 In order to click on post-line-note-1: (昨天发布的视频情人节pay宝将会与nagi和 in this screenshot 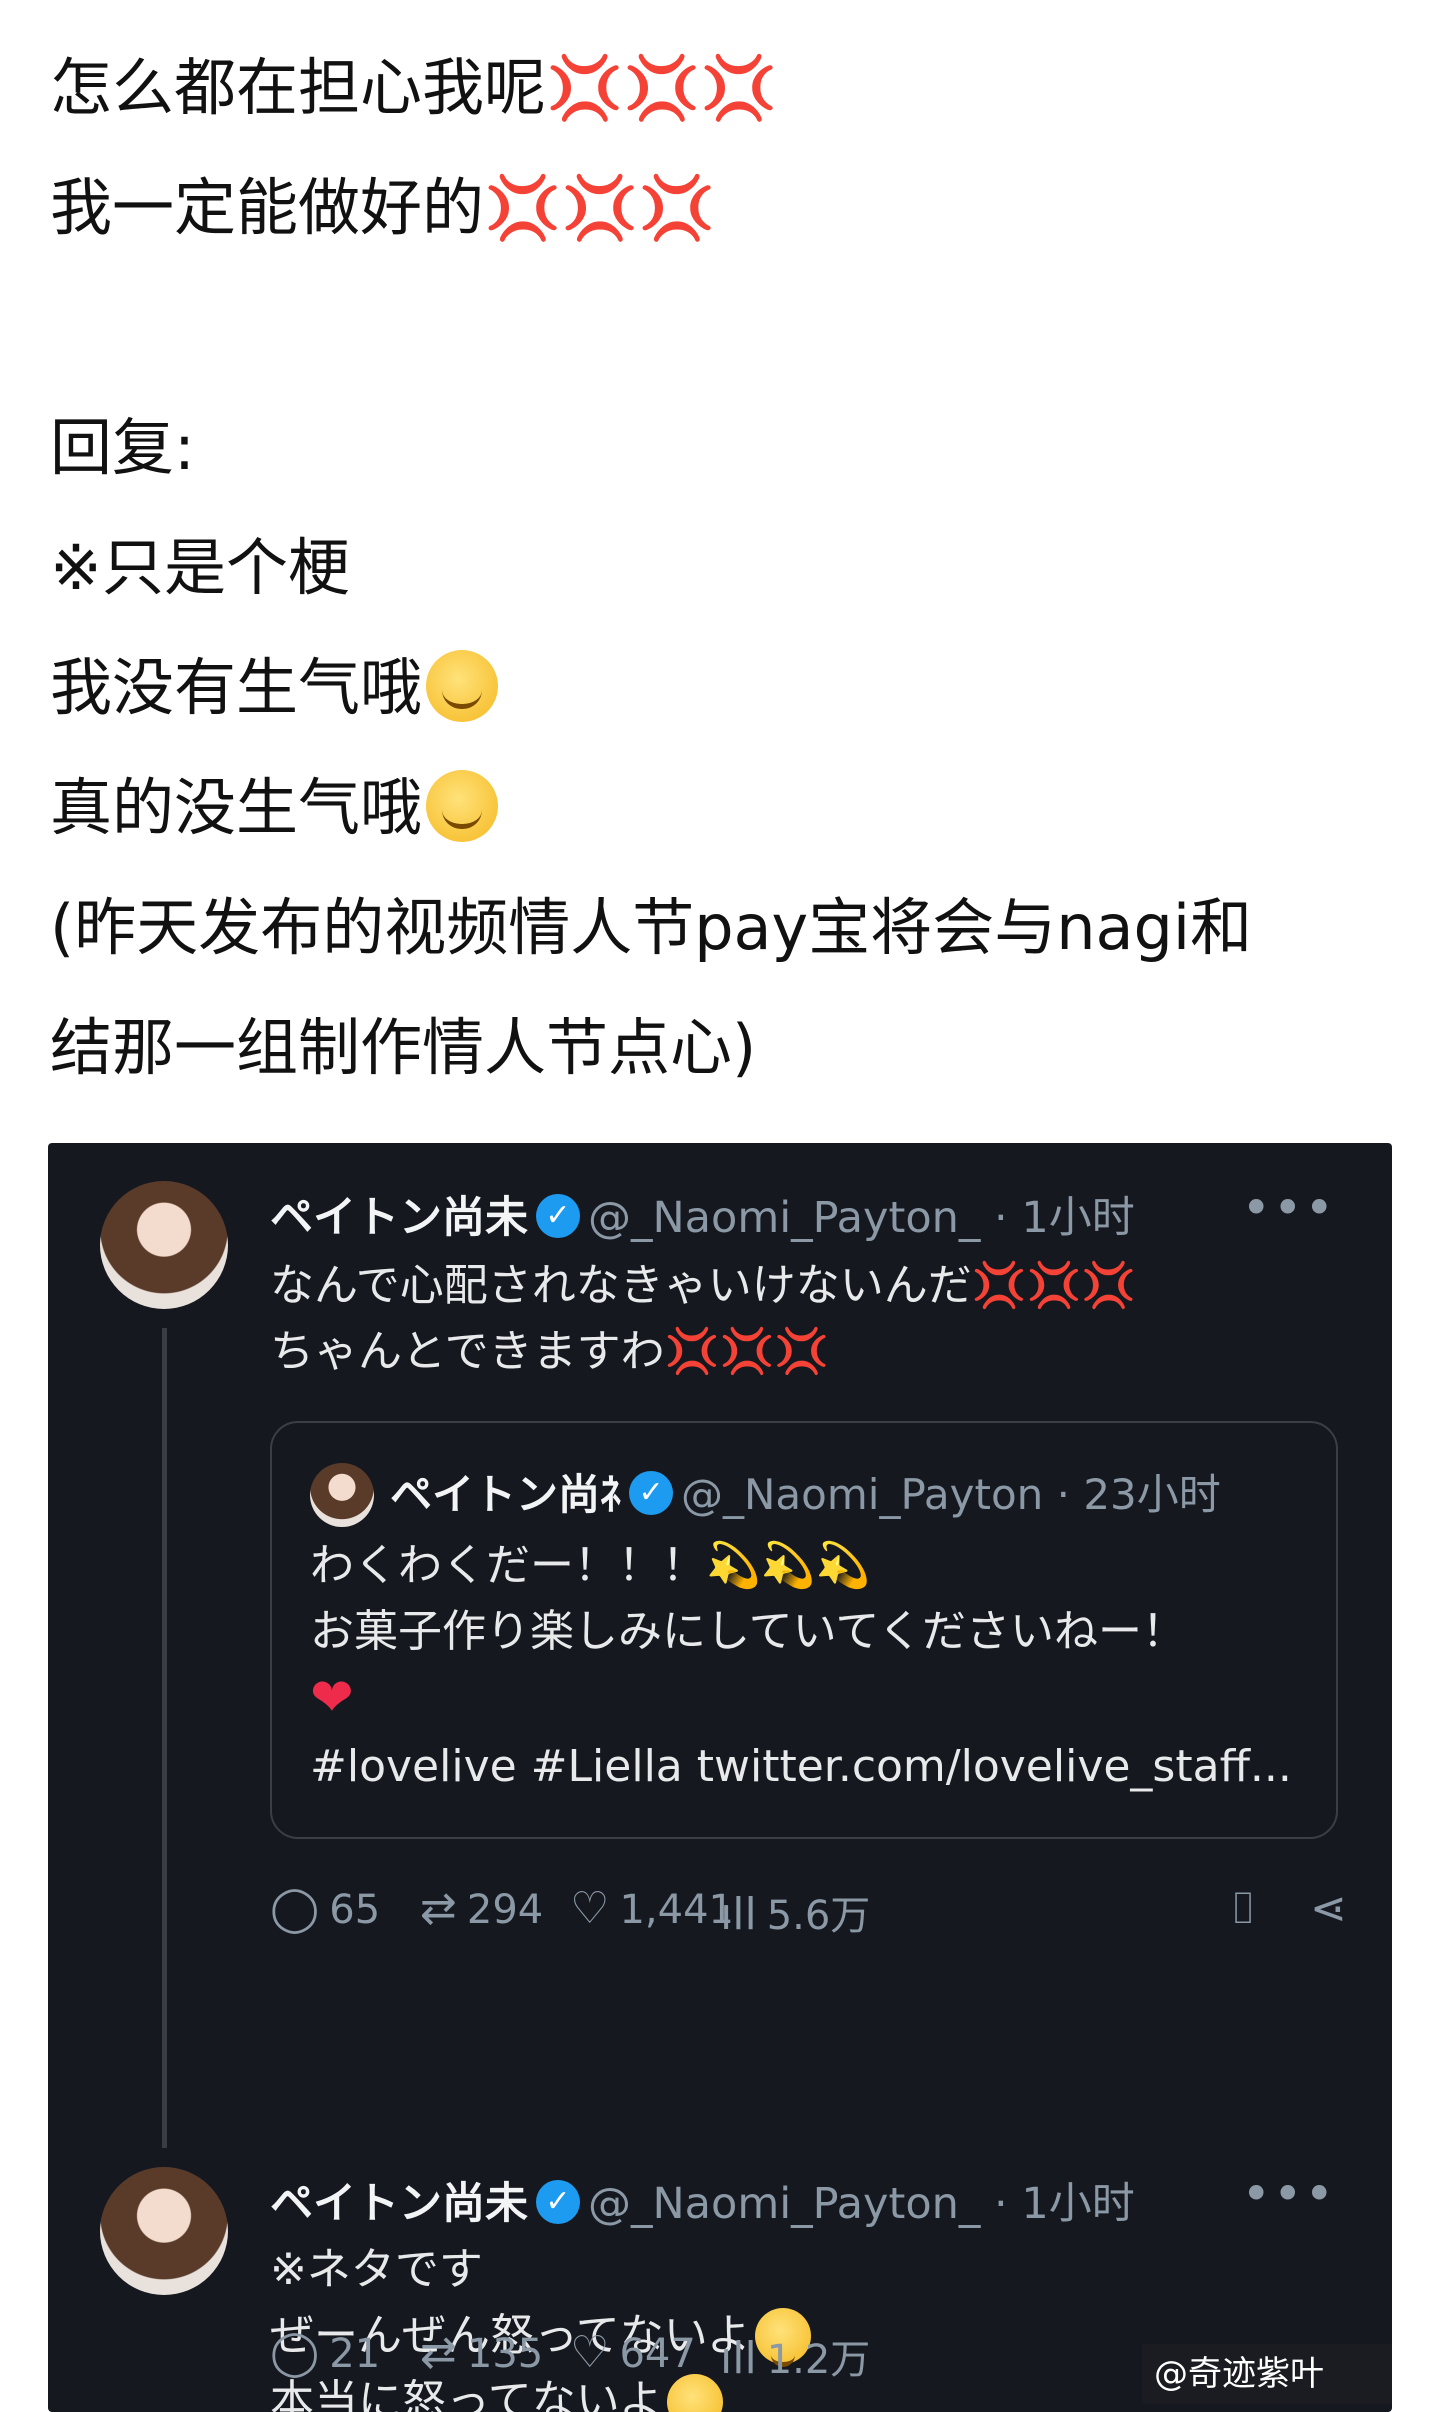, I will do `click(651, 927)`.